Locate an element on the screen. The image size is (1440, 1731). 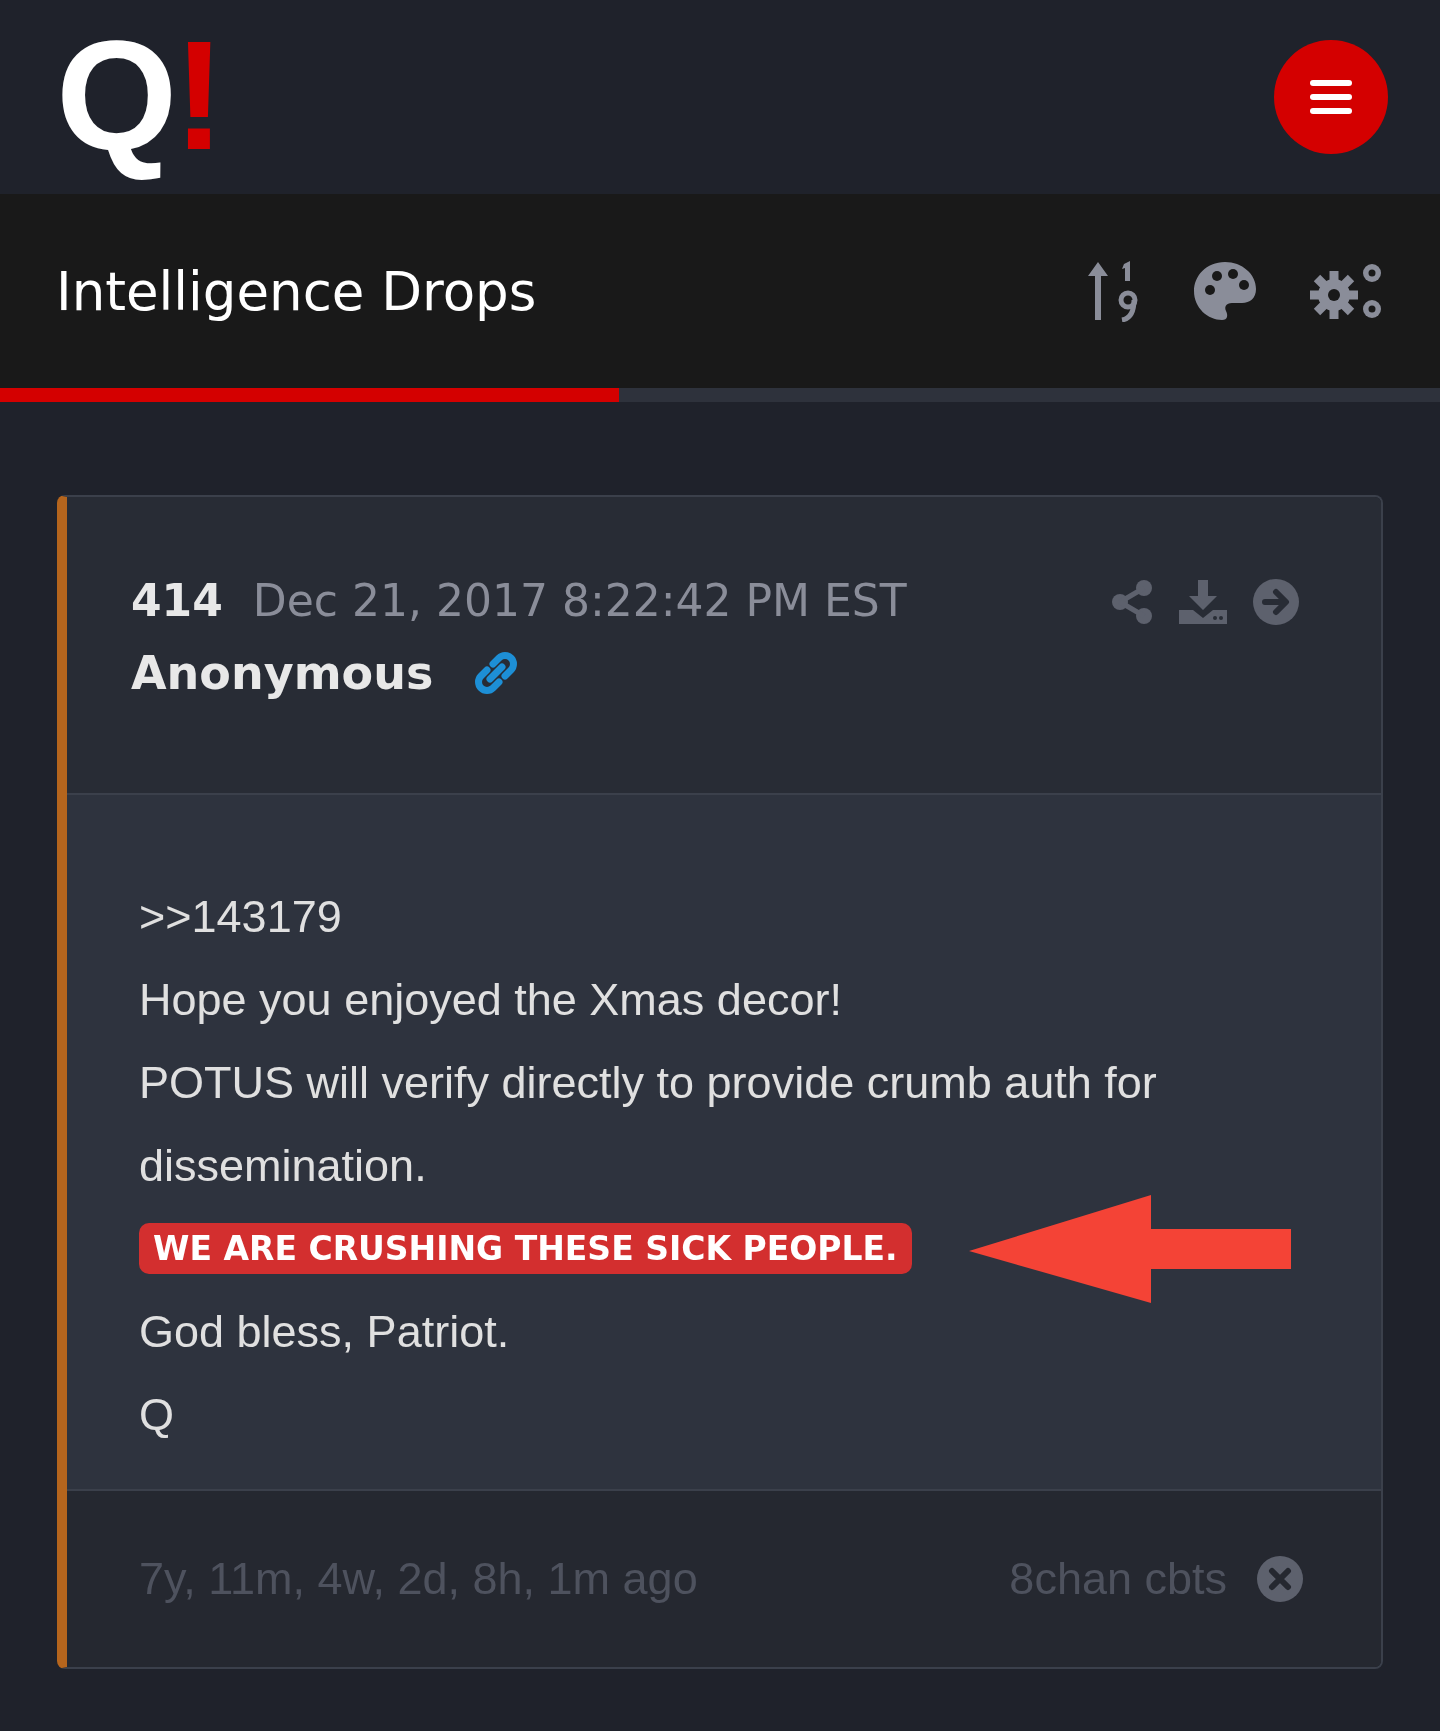
author-name: Anonymous is located at coordinates (282, 673).